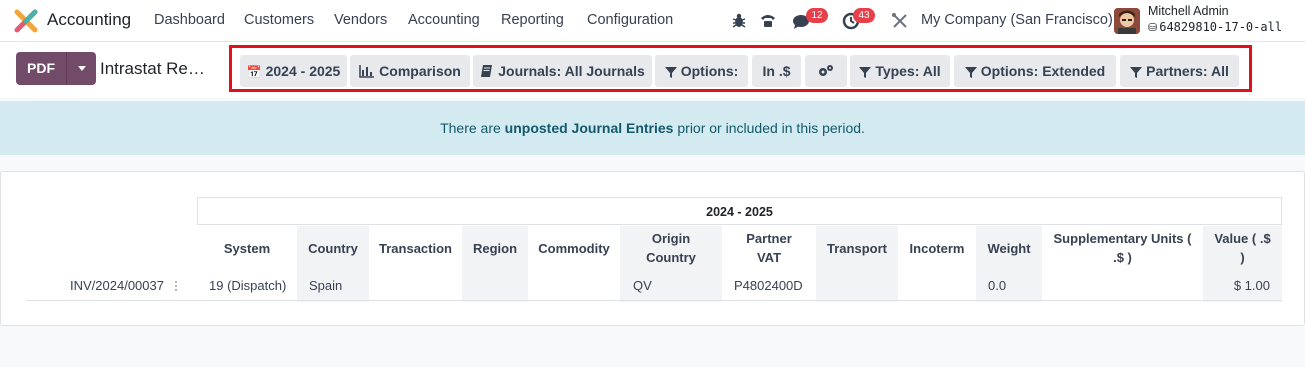 The image size is (1305, 367). I want to click on book-icon, so click(487, 71).